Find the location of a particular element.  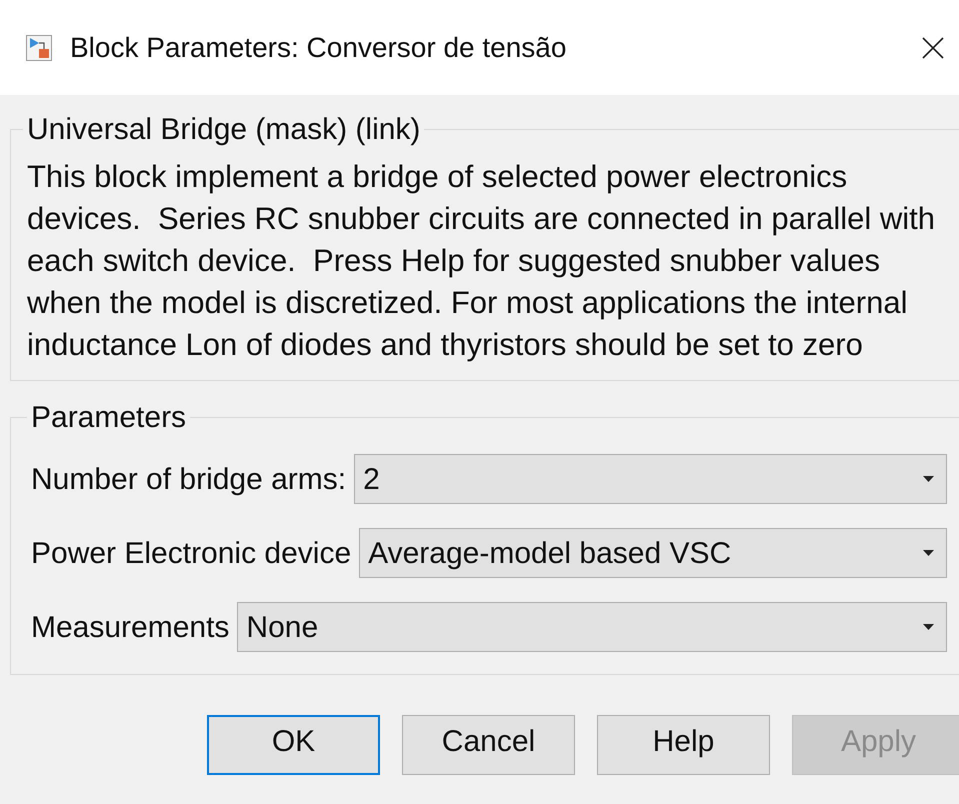

field-label: Number of bridge arms: is located at coordinates (188, 480).